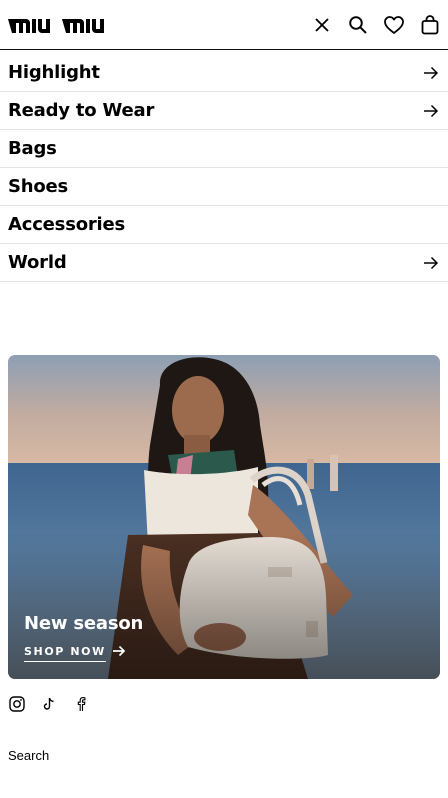  What do you see at coordinates (358, 25) in the screenshot?
I see `search-icon` at bounding box center [358, 25].